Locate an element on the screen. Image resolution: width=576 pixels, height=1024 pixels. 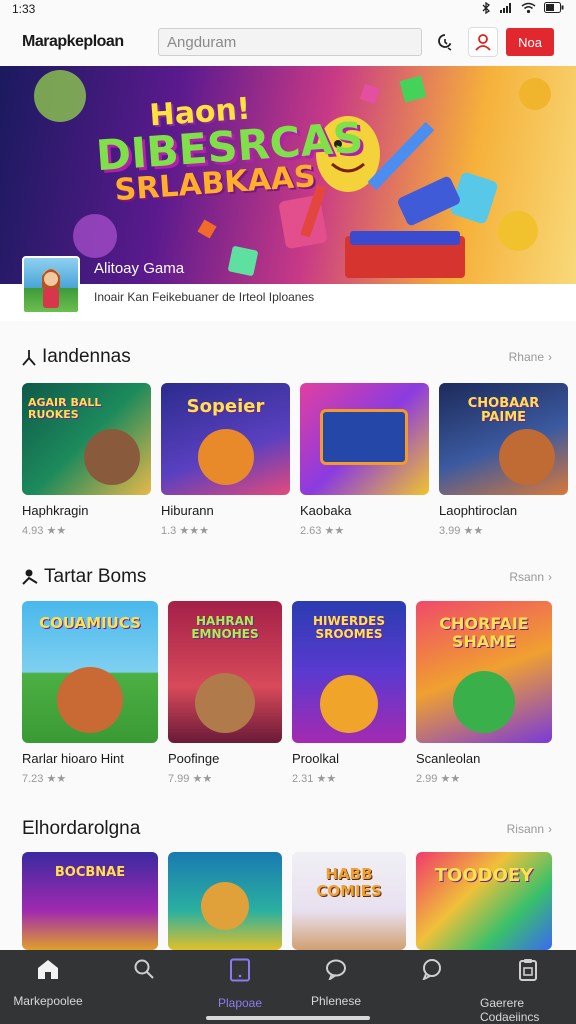
status-icons is located at coordinates (522, 9).